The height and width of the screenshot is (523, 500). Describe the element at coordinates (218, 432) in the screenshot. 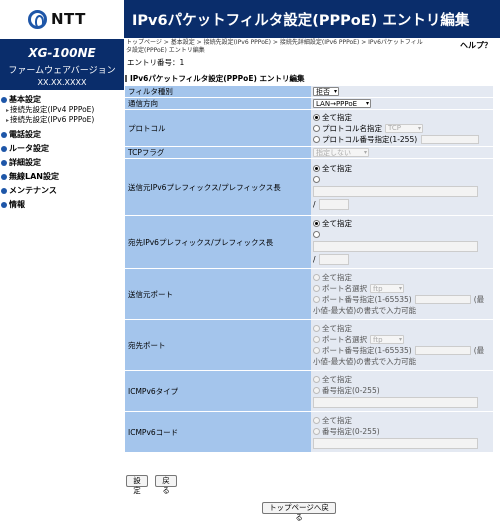

I see `icmp-code-label: ICMPv6コード` at that location.